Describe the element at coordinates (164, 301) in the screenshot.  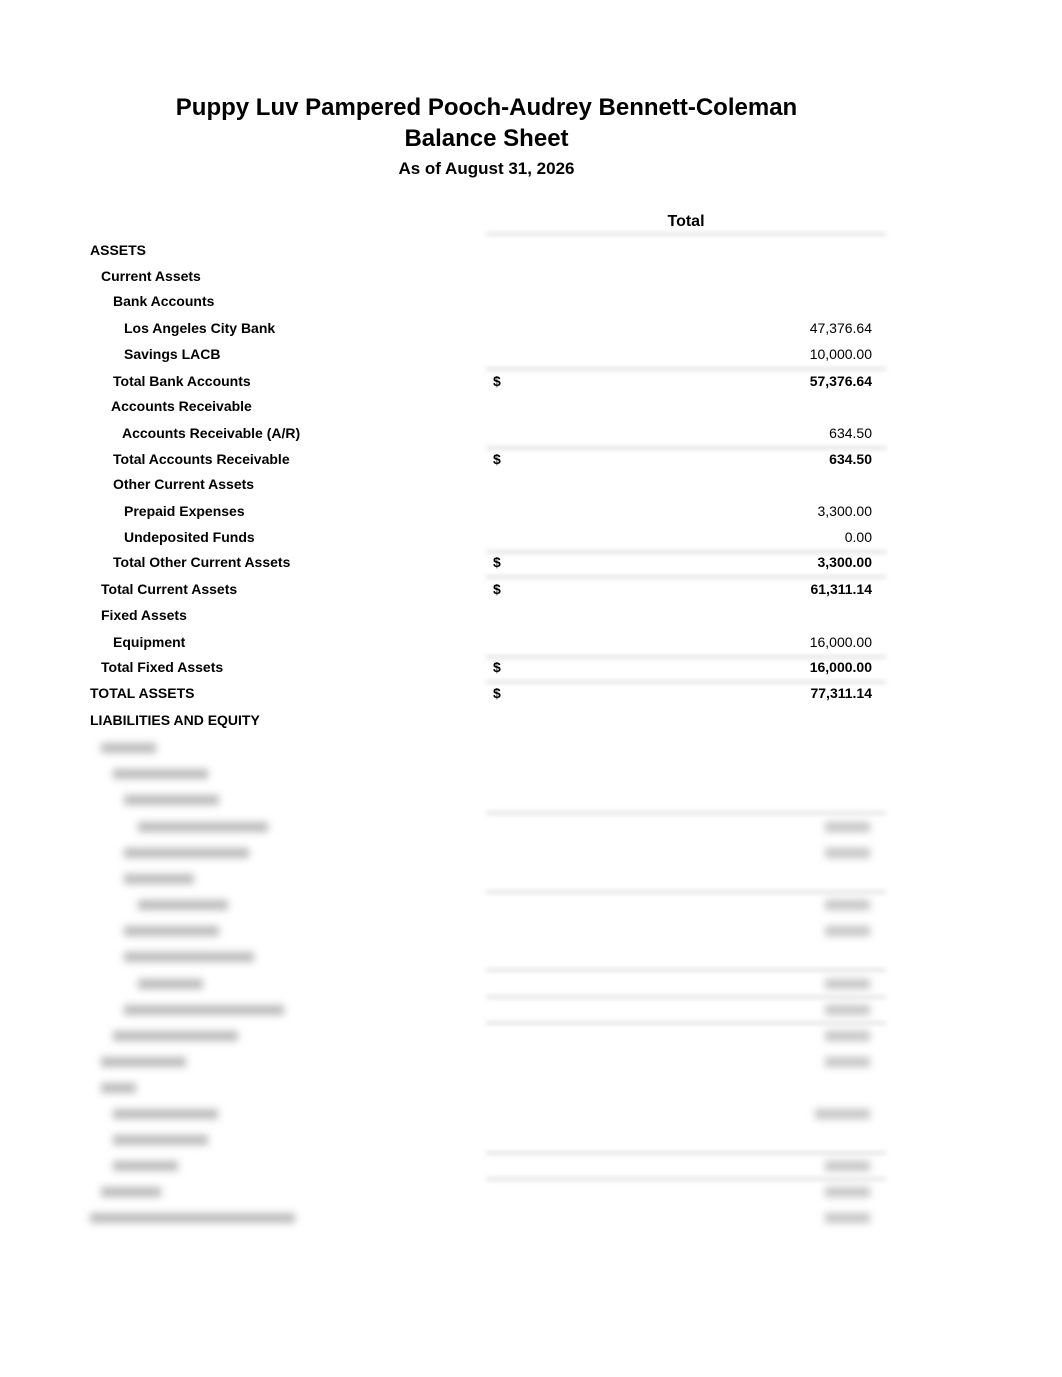
I see `row-label: Bank Accounts` at that location.